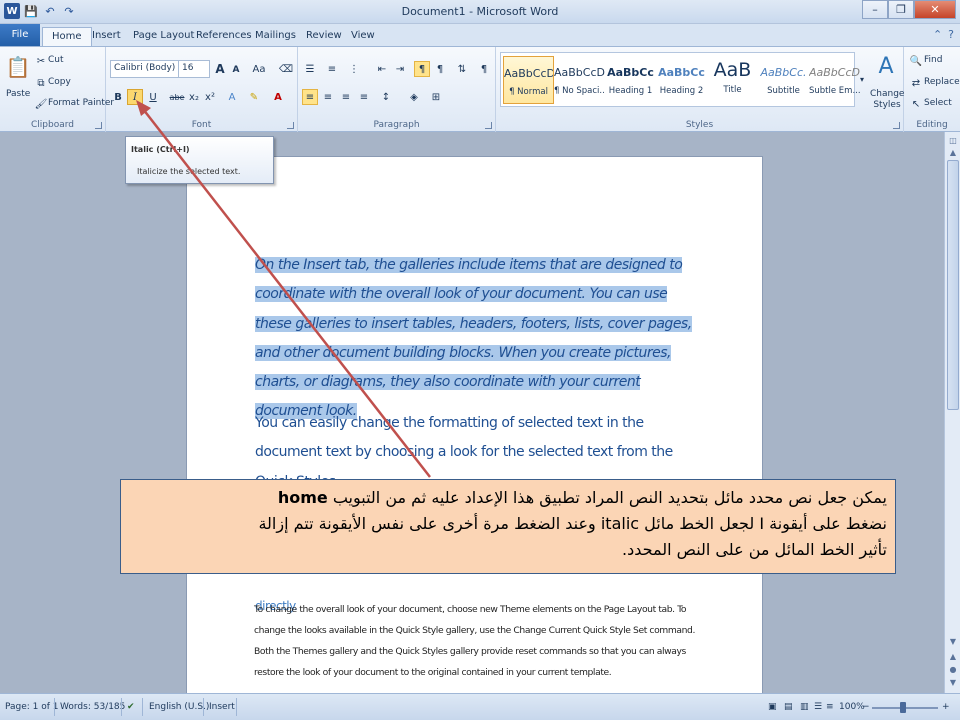 This screenshot has height=720, width=960. Describe the element at coordinates (259, 69) in the screenshot. I see `change-case-button: Aa` at that location.